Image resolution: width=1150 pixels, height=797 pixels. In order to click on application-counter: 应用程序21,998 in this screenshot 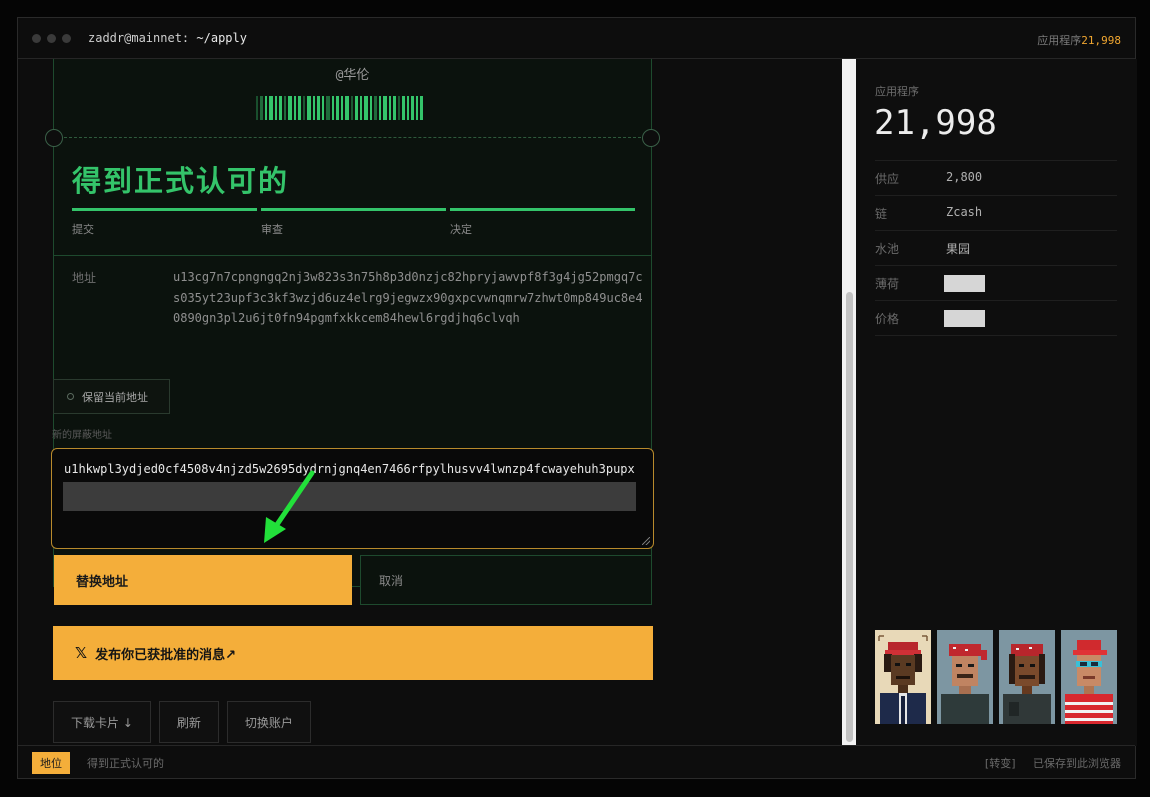, I will do `click(1079, 40)`.